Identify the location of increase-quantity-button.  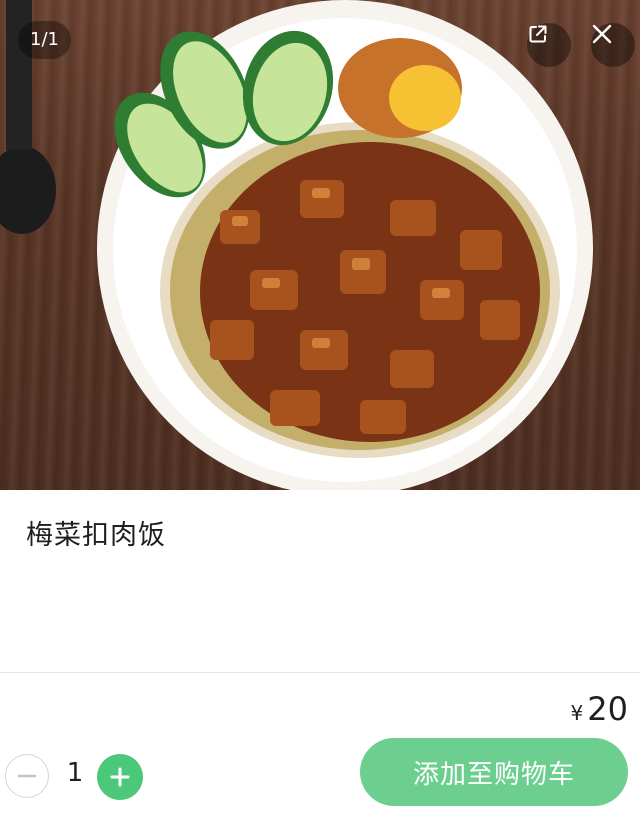
(120, 777).